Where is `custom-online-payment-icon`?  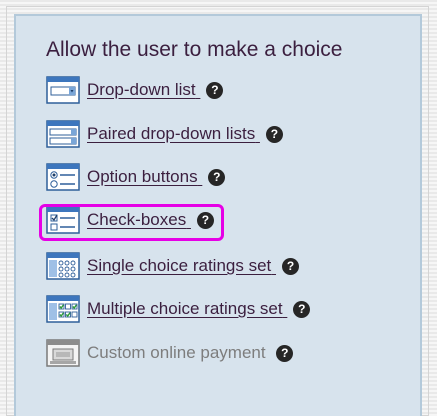
custom-online-payment-icon is located at coordinates (63, 353).